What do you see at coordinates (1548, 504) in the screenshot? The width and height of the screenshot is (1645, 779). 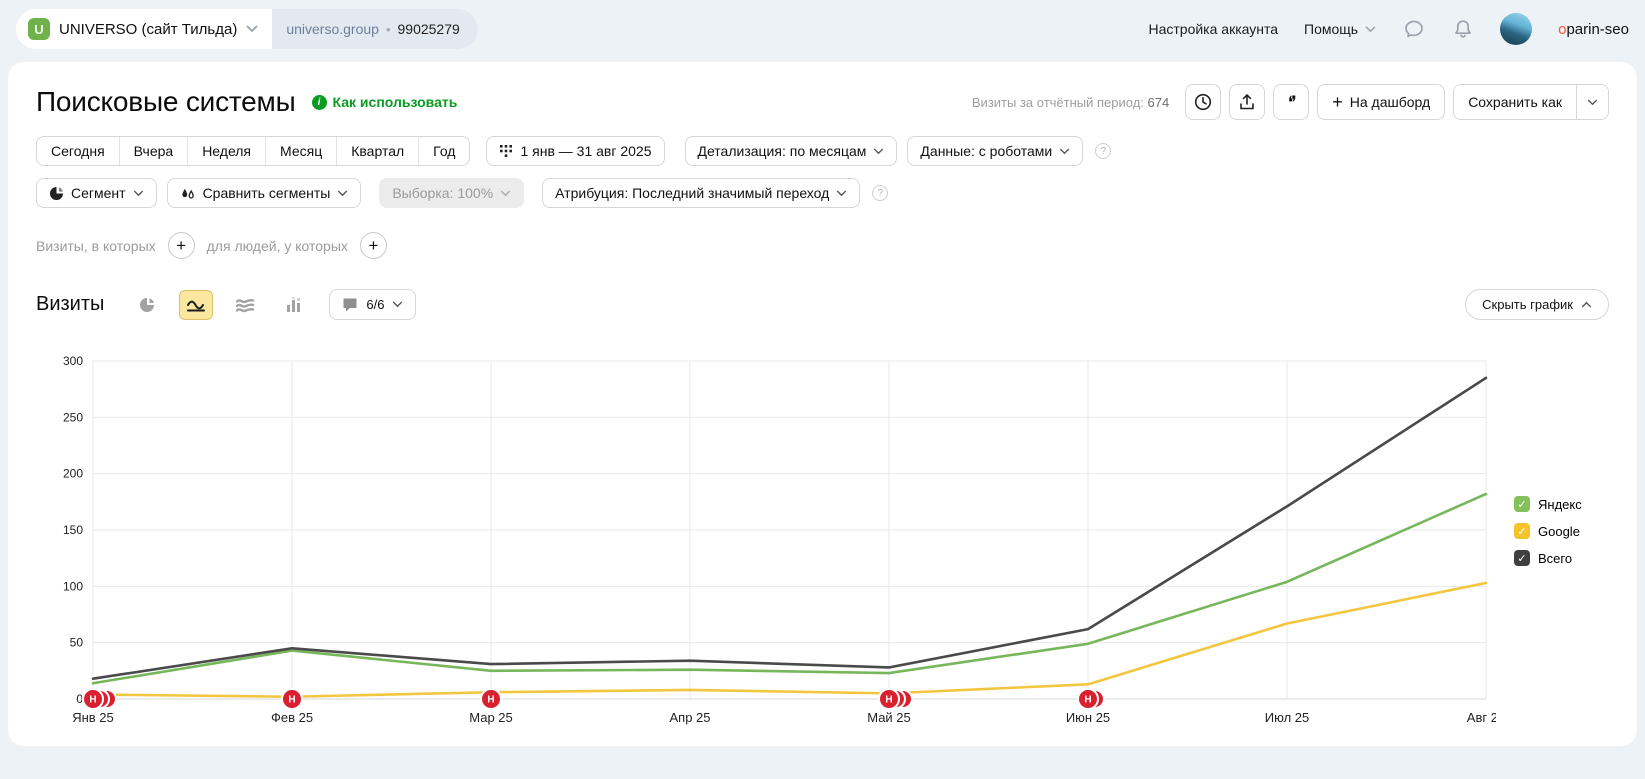 I see `legend-item-yandex: ✓ Яндекс` at bounding box center [1548, 504].